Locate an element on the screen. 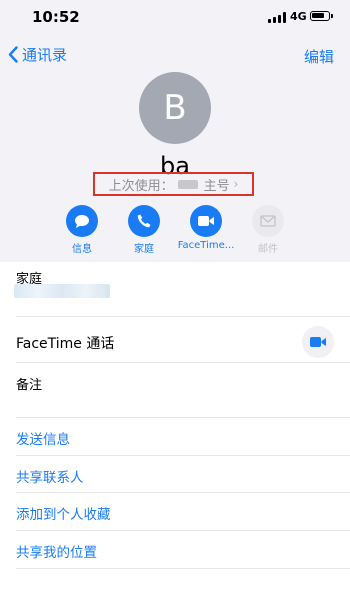  network-type: 4G is located at coordinates (298, 16).